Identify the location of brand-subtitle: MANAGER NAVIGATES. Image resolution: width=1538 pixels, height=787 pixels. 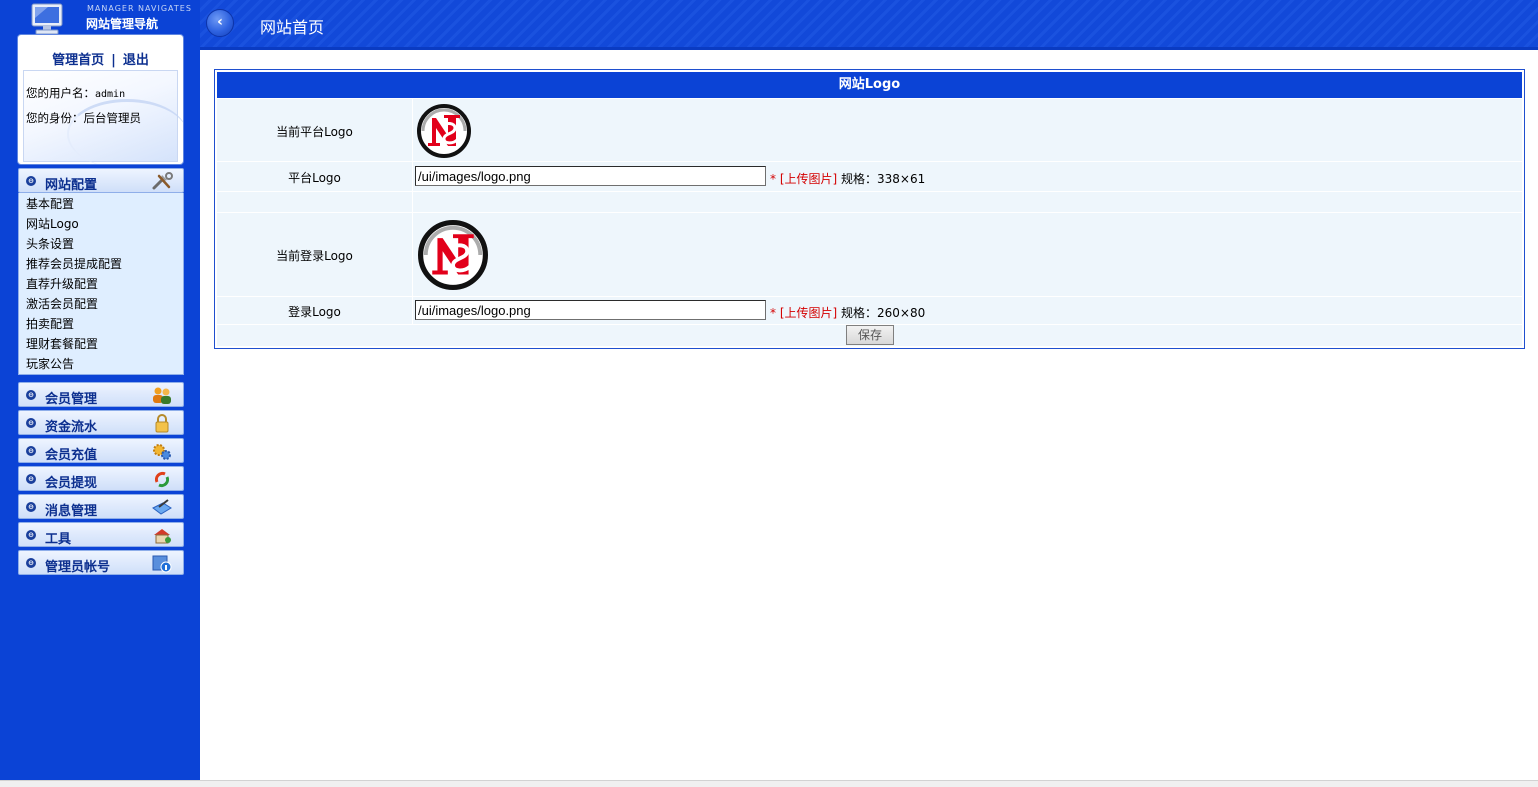
(139, 8).